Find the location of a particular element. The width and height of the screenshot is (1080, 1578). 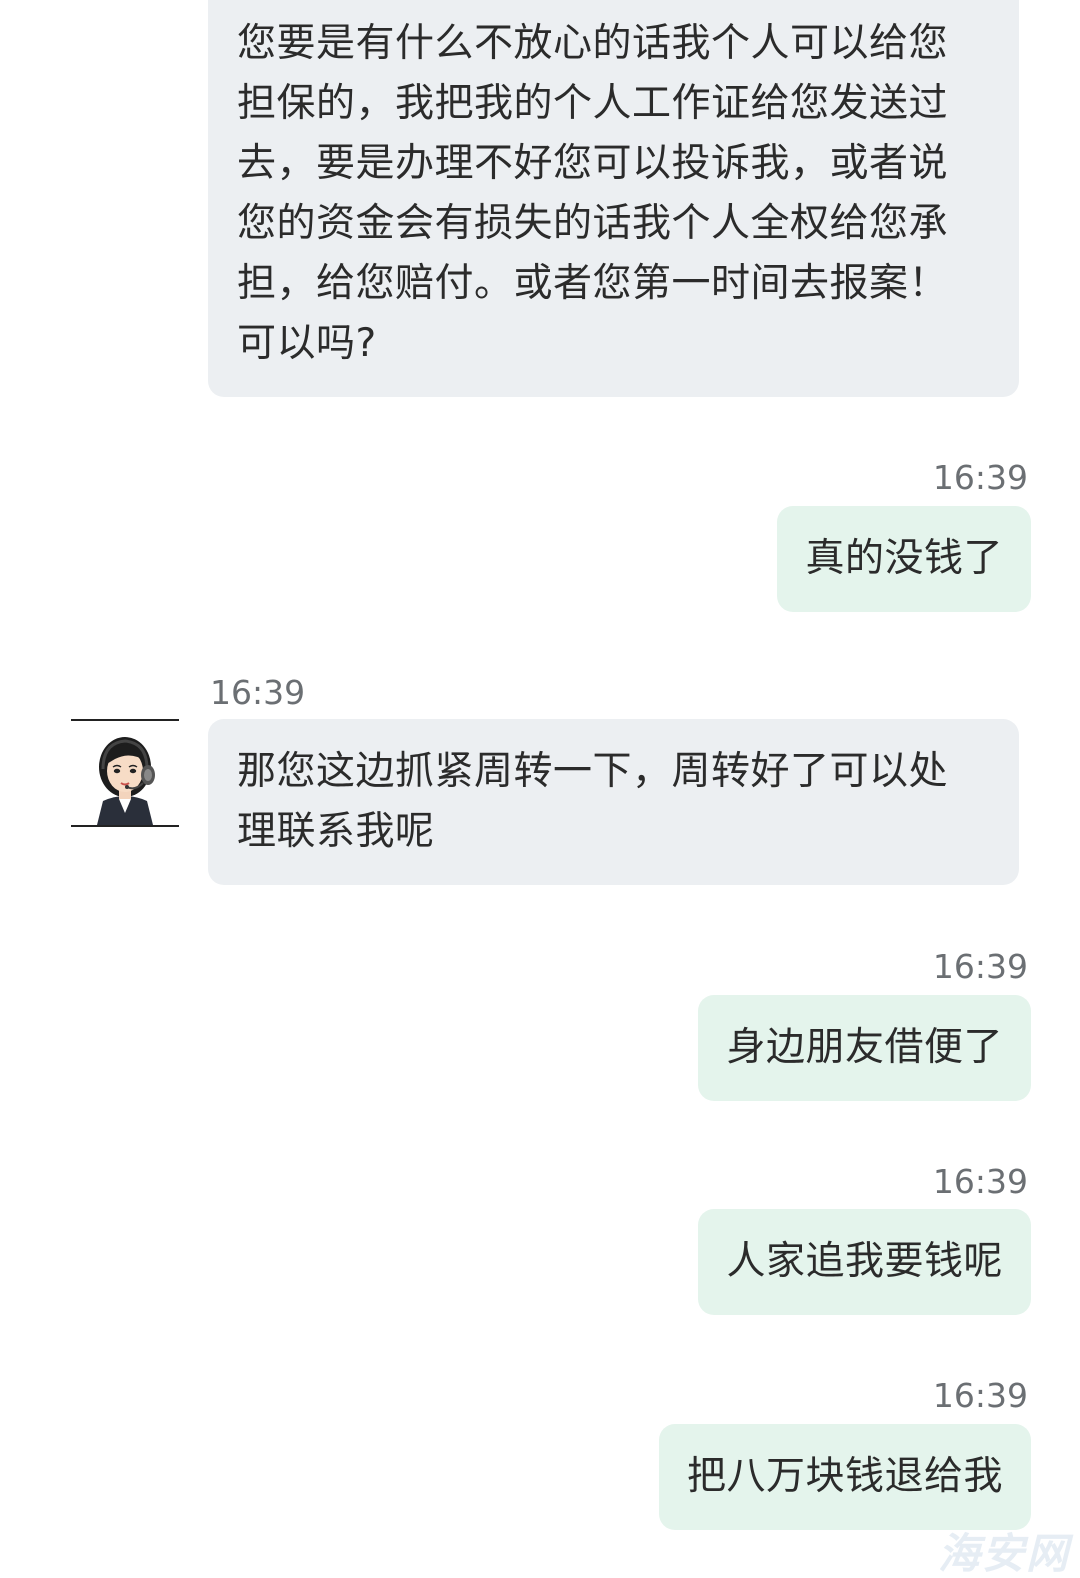

message-text-line: 可以吗? is located at coordinates (307, 343).